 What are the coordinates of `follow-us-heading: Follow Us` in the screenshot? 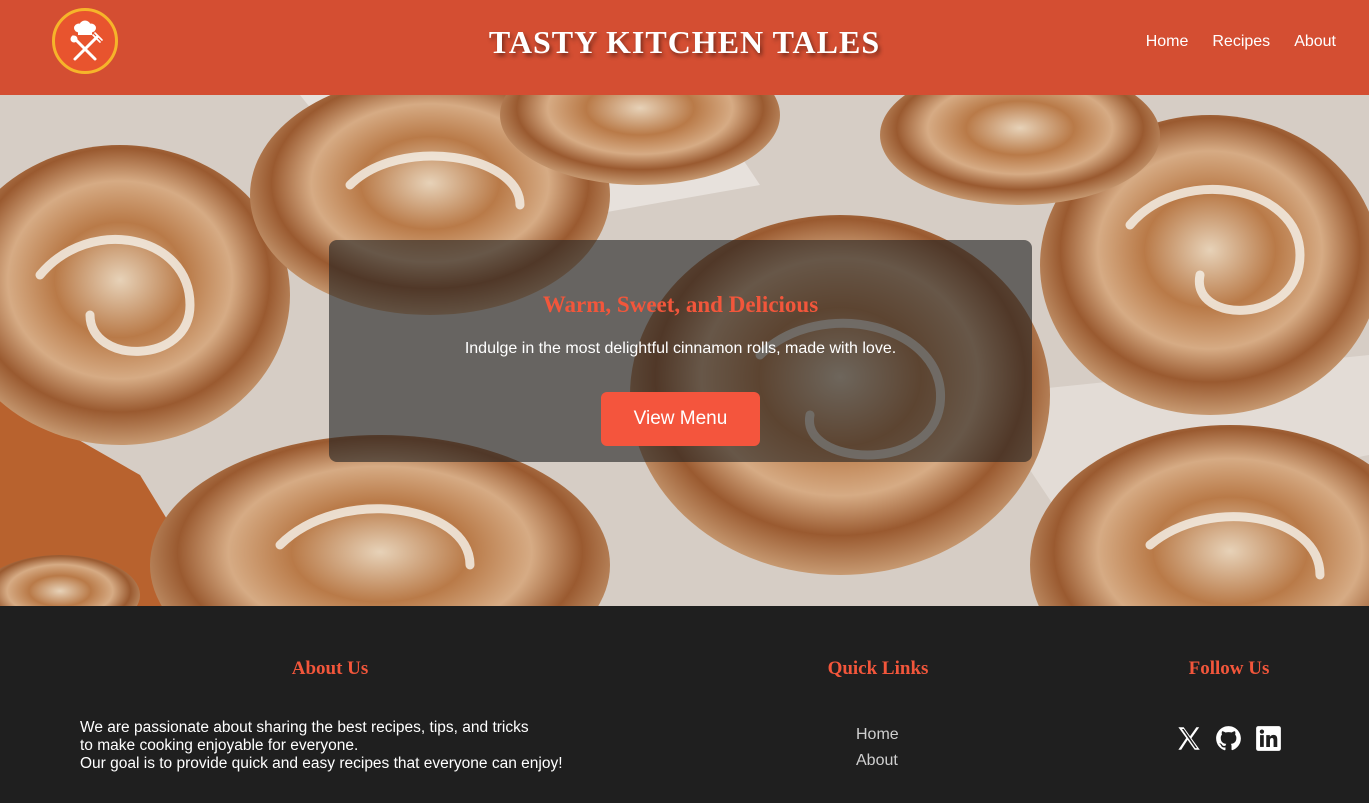 It's located at (1229, 668).